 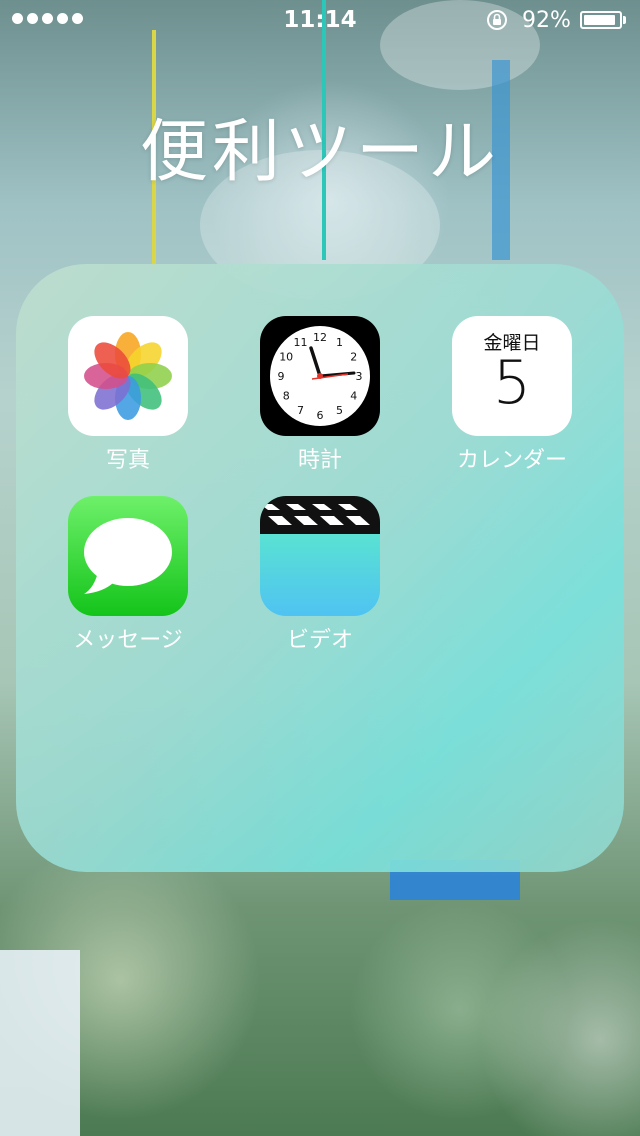 What do you see at coordinates (320, 556) in the screenshot?
I see `videos-icon` at bounding box center [320, 556].